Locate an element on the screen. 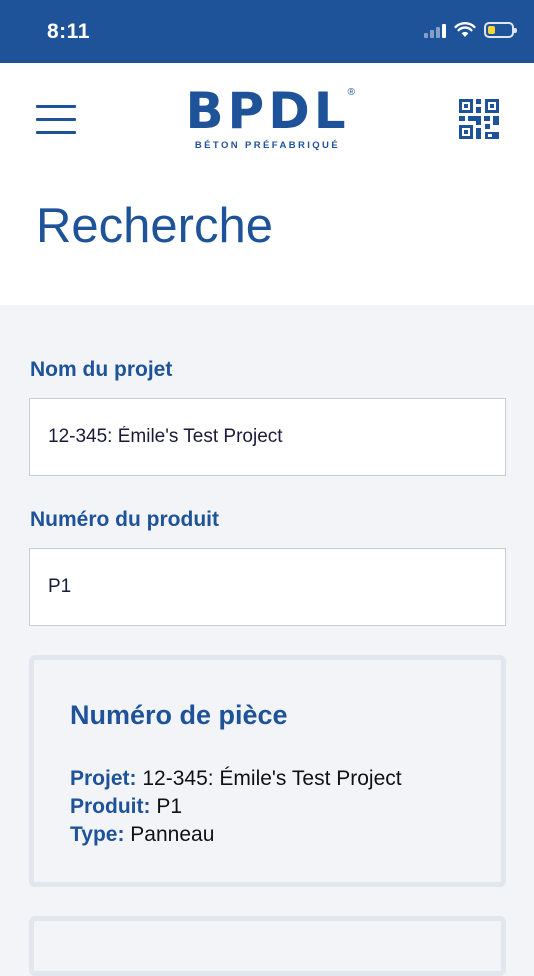 The height and width of the screenshot is (976, 534). result-project-value: 12-345: Émile's Test Project is located at coordinates (272, 778).